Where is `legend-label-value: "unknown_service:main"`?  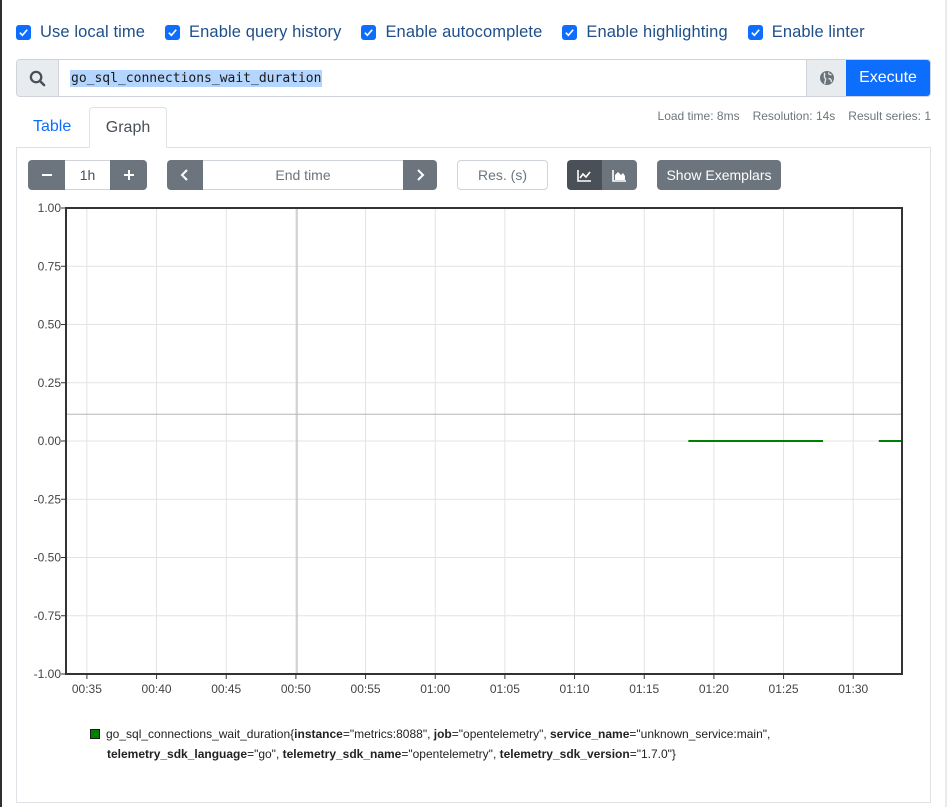
legend-label-value: "unknown_service:main" is located at coordinates (702, 734).